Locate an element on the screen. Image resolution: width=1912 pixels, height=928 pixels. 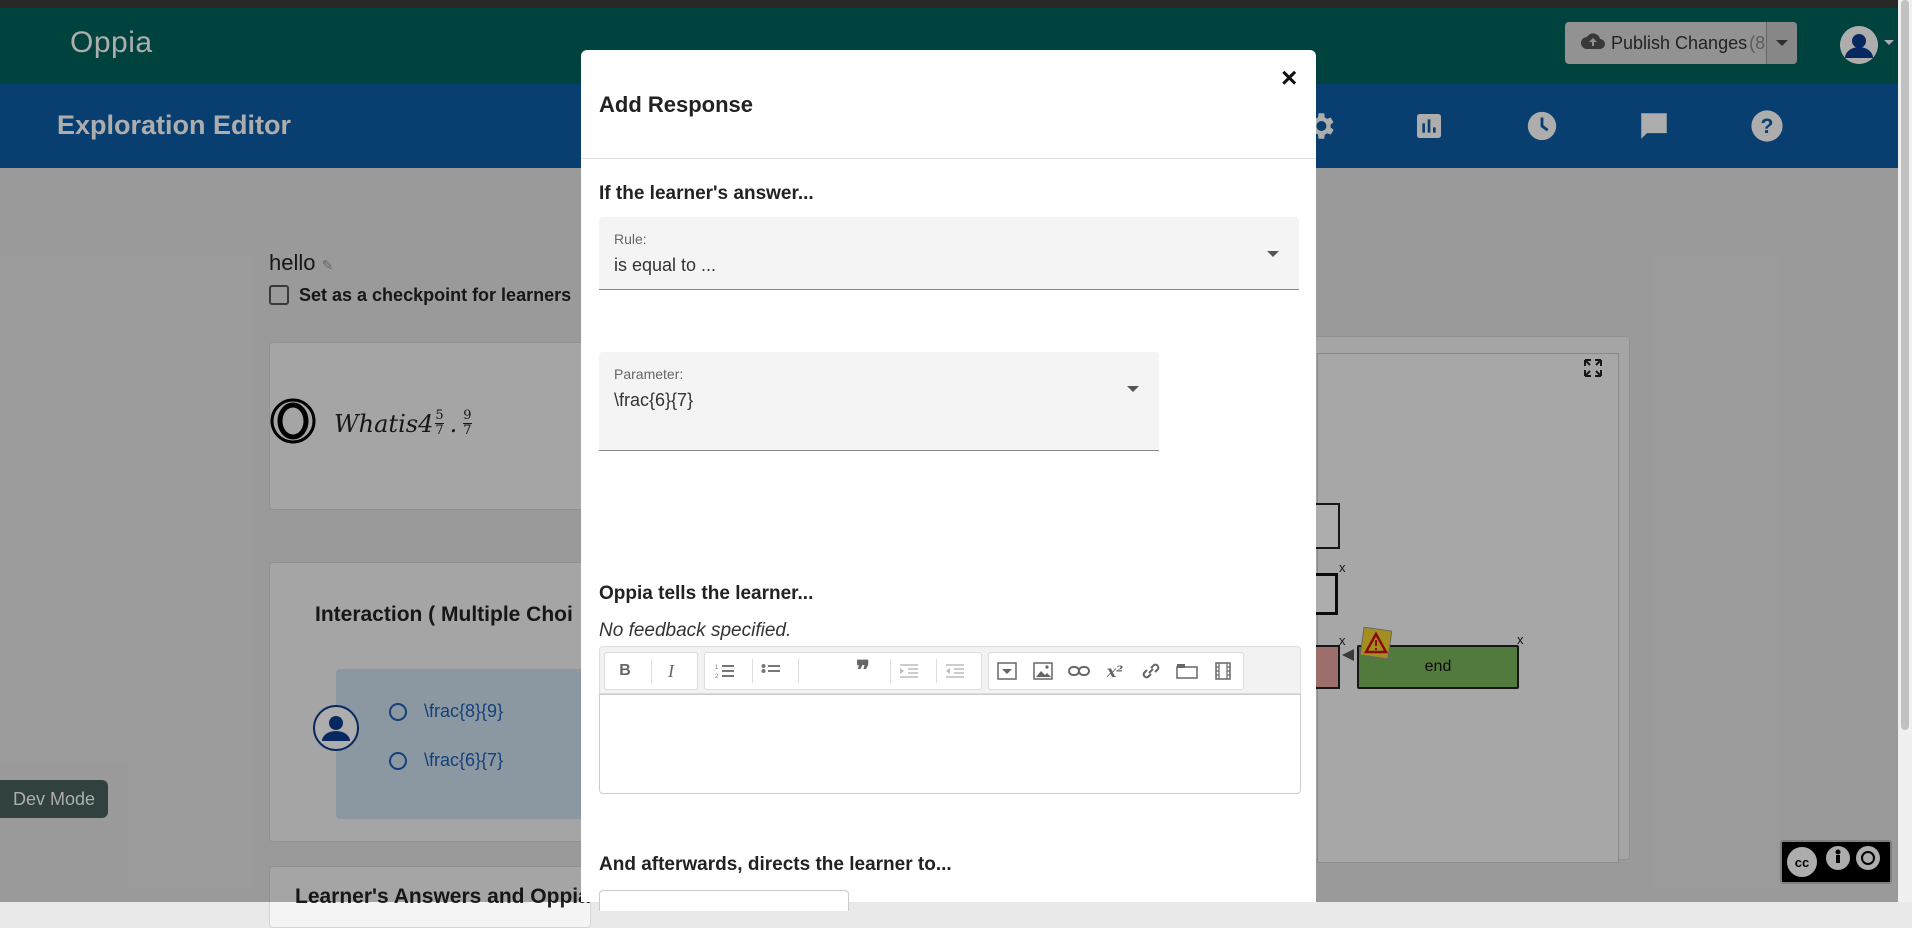
link-icon is located at coordinates (1079, 671).